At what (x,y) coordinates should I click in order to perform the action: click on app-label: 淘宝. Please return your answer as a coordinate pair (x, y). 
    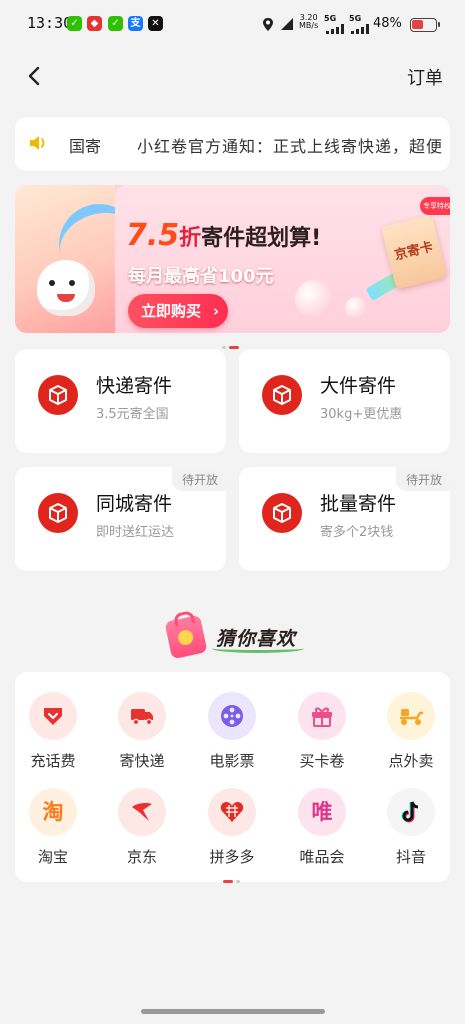
    Looking at the image, I should click on (52, 857).